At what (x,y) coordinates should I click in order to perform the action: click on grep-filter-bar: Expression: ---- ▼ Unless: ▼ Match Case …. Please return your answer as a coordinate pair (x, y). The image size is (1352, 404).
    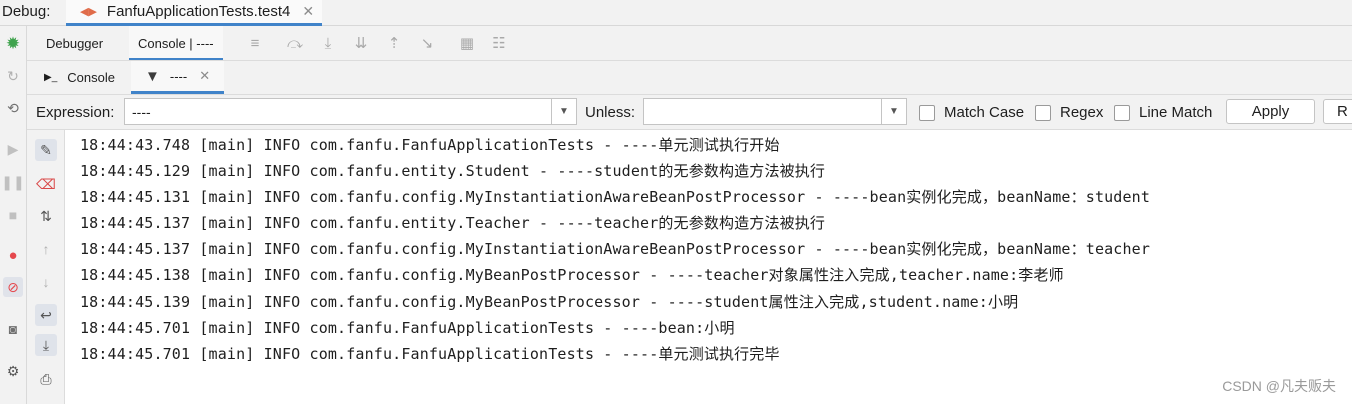
    Looking at the image, I should click on (689, 112).